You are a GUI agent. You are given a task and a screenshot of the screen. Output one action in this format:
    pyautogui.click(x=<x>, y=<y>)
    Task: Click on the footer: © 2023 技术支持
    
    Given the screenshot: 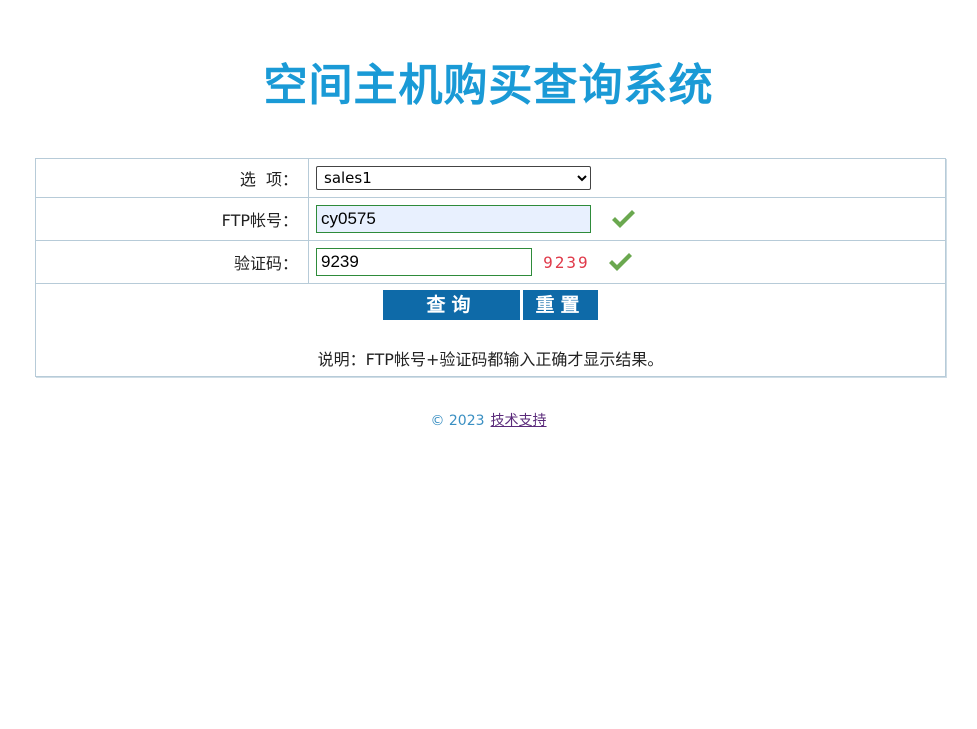 What is the action you would take?
    pyautogui.click(x=488, y=420)
    